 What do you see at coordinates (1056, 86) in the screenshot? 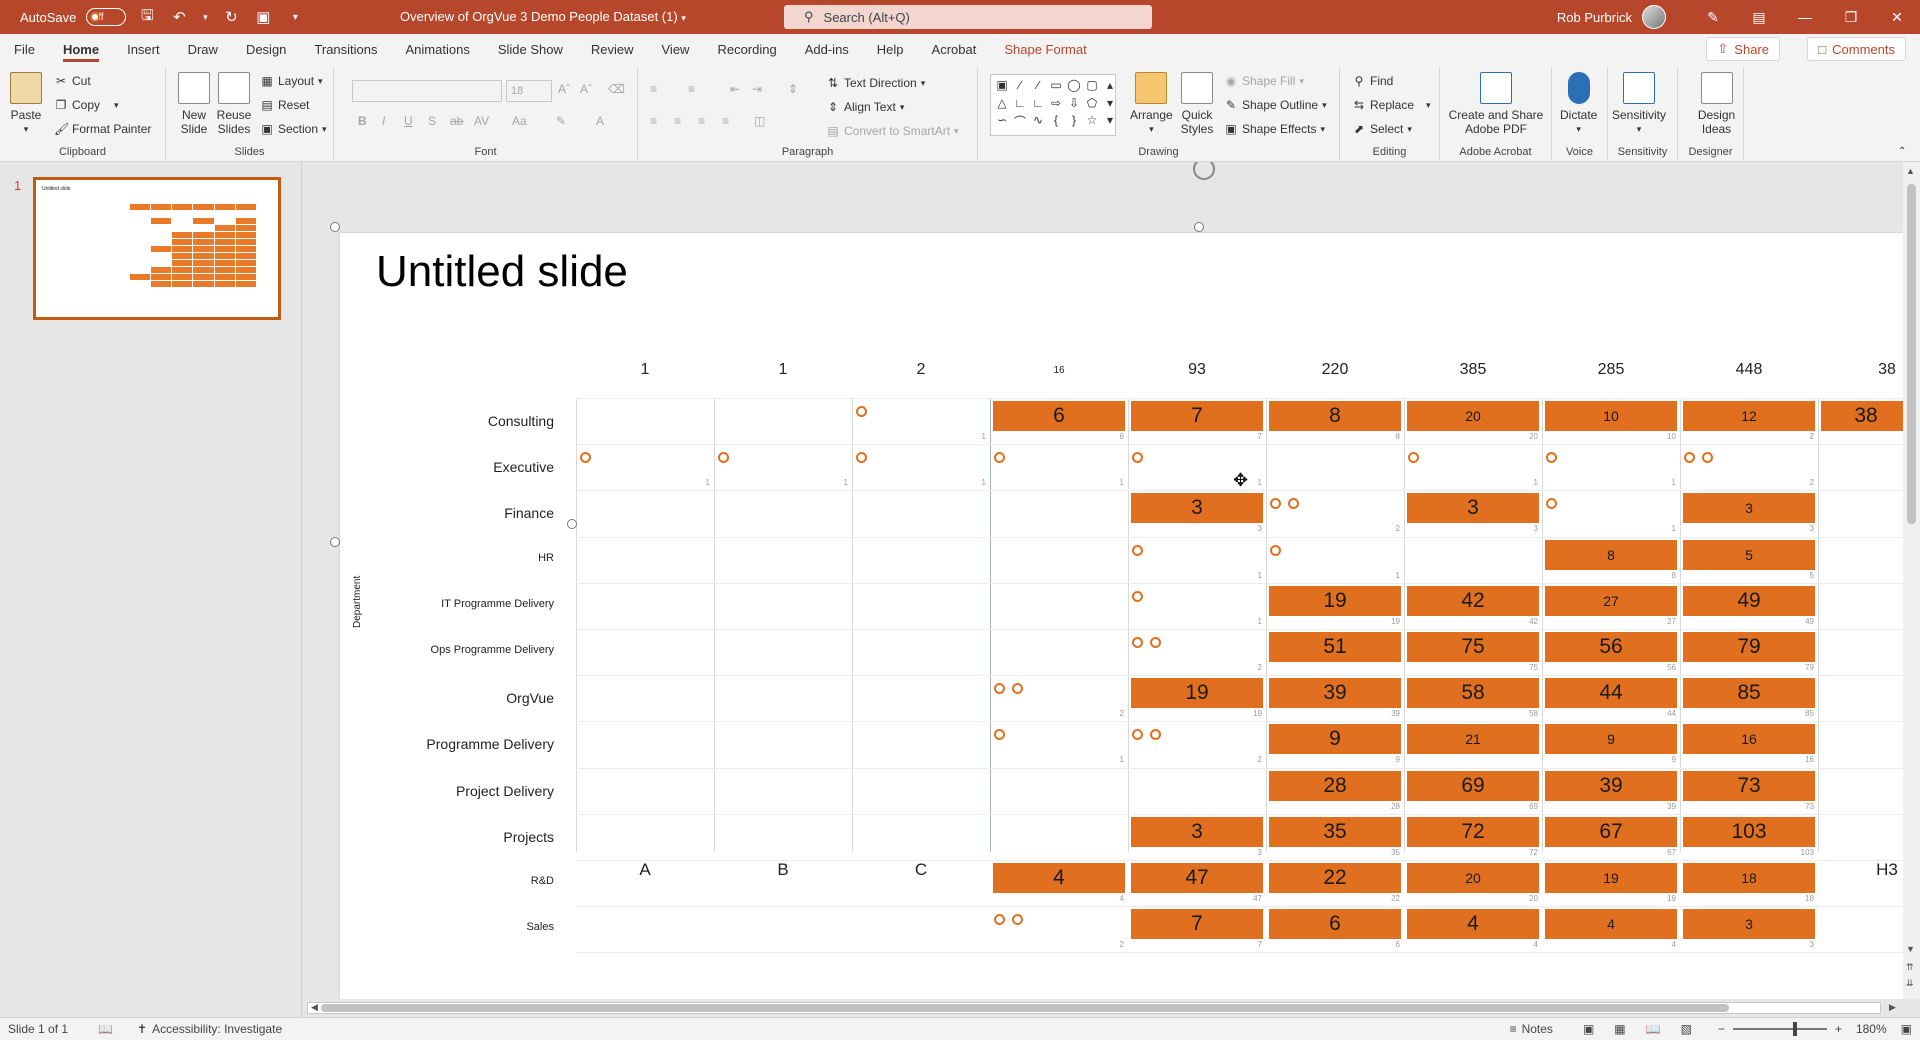
I see `rectangle-shape-icon: ▭` at bounding box center [1056, 86].